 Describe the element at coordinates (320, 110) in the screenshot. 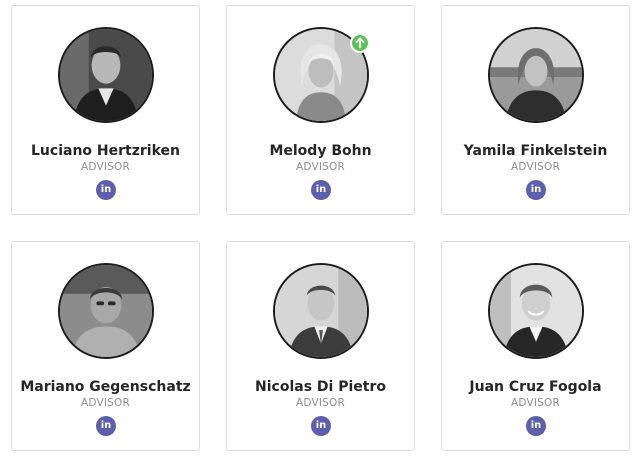

I see `advisor-card: Melody Bohn ADVISOR in` at that location.